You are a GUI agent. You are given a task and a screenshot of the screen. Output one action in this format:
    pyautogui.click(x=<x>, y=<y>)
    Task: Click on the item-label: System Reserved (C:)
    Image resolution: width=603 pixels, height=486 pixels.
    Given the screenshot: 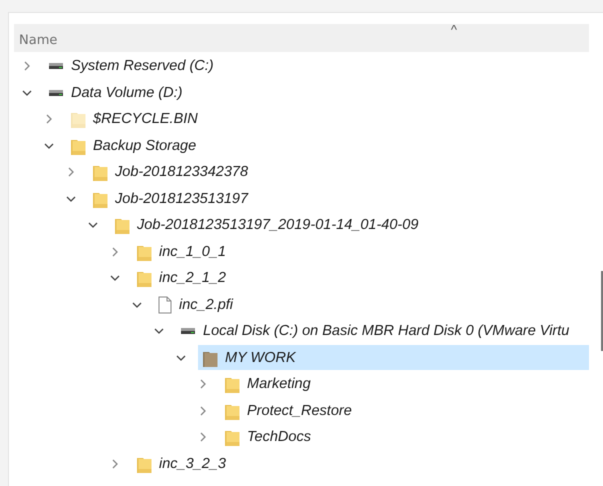 What is the action you would take?
    pyautogui.click(x=142, y=66)
    